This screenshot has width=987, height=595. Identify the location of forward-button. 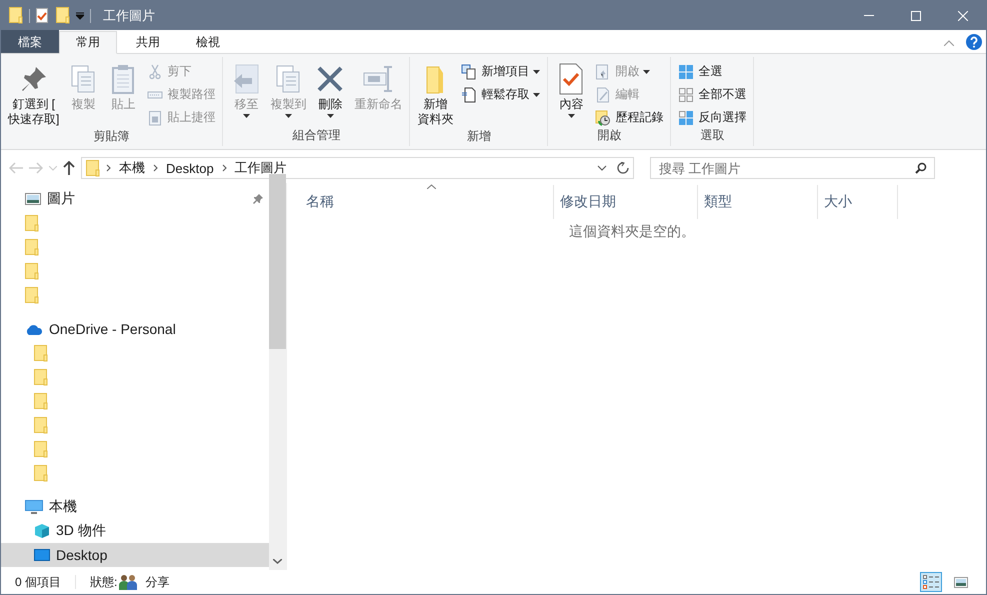
(36, 168).